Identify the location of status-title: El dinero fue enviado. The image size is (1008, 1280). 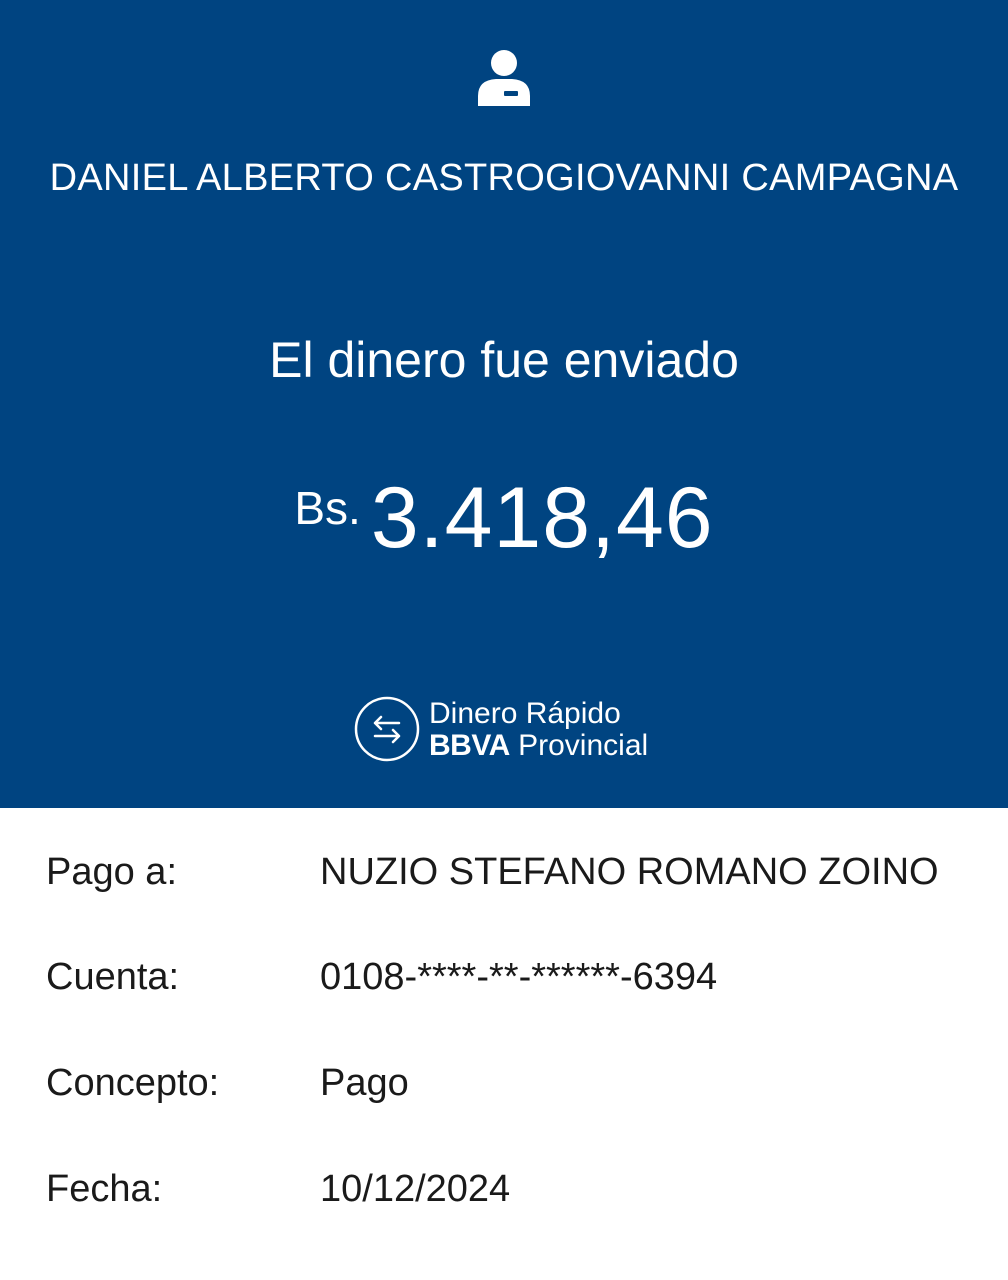
(504, 360).